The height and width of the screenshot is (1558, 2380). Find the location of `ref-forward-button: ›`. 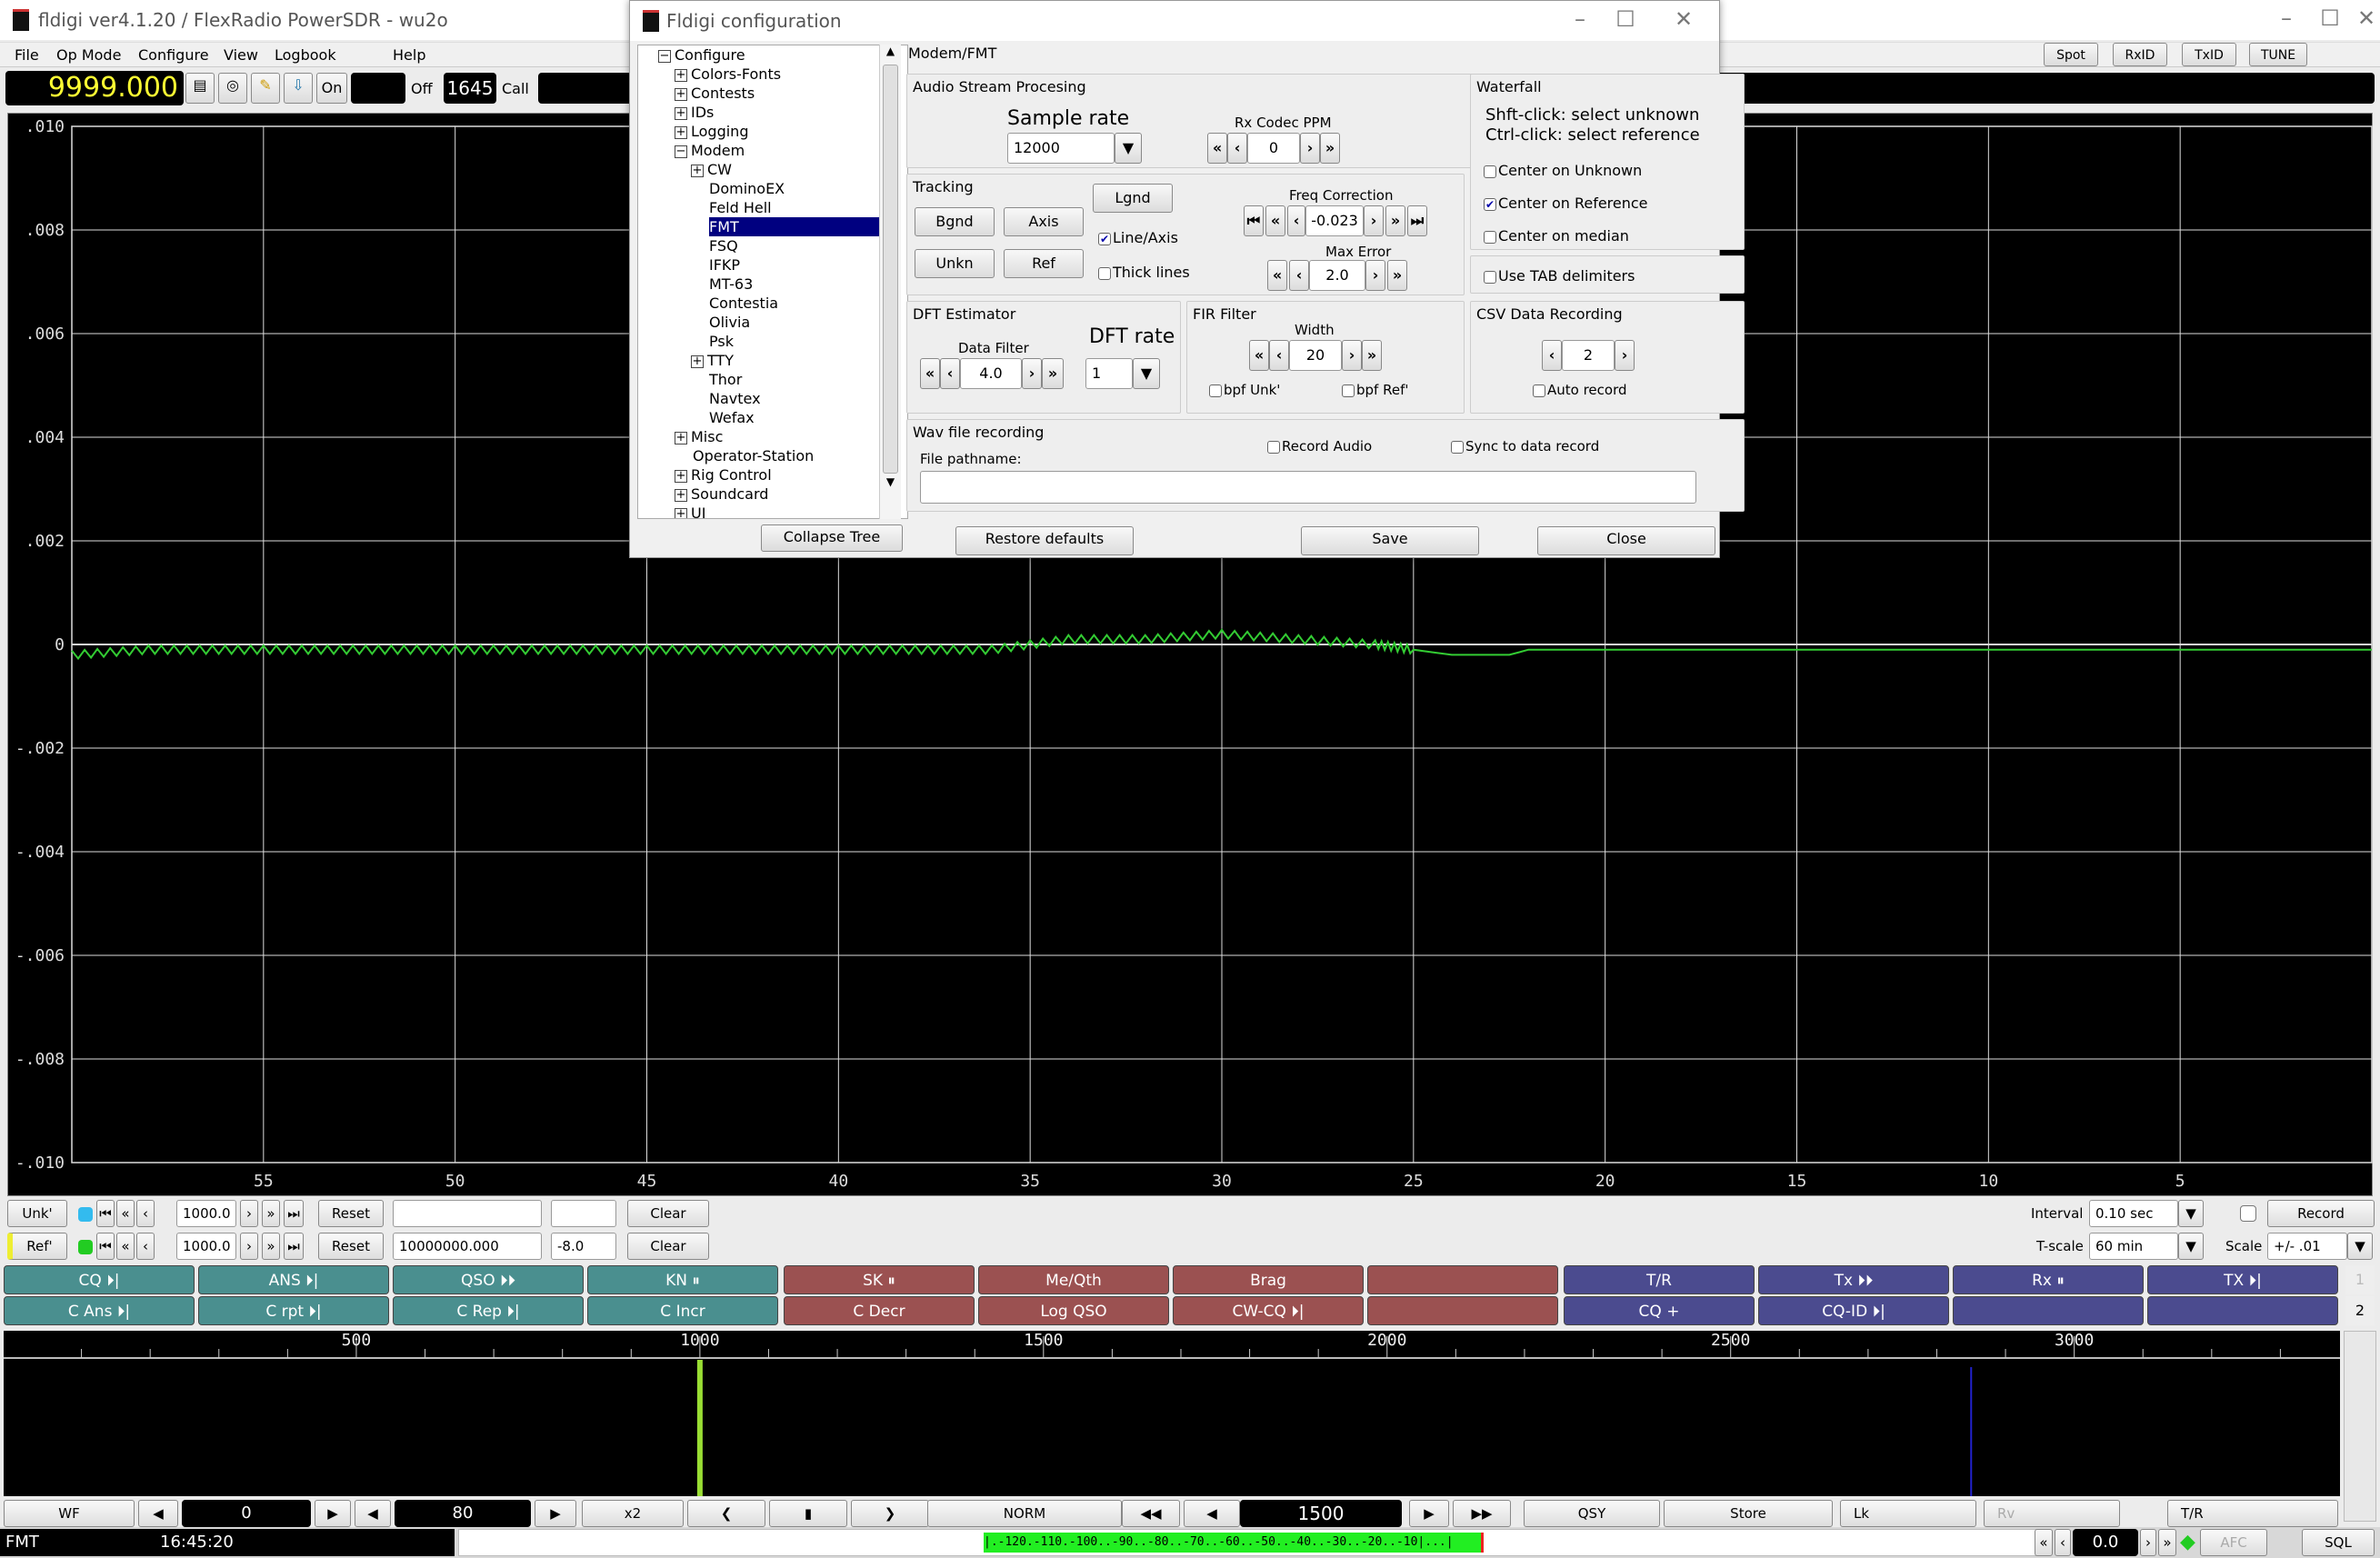

ref-forward-button: › is located at coordinates (249, 1246).